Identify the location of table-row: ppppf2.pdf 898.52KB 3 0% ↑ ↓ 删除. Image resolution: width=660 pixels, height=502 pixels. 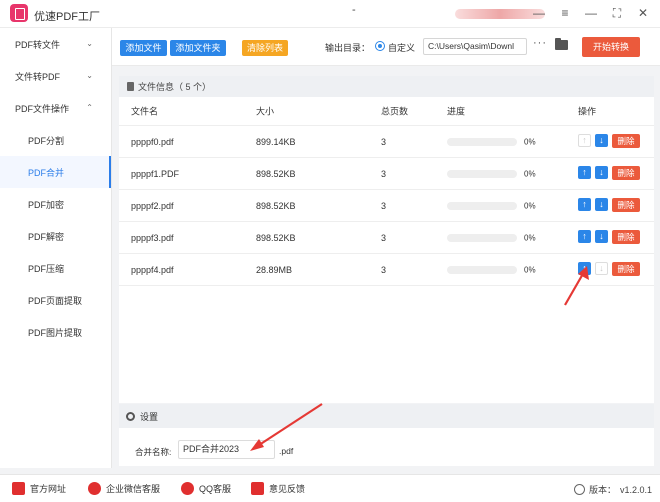
(386, 206).